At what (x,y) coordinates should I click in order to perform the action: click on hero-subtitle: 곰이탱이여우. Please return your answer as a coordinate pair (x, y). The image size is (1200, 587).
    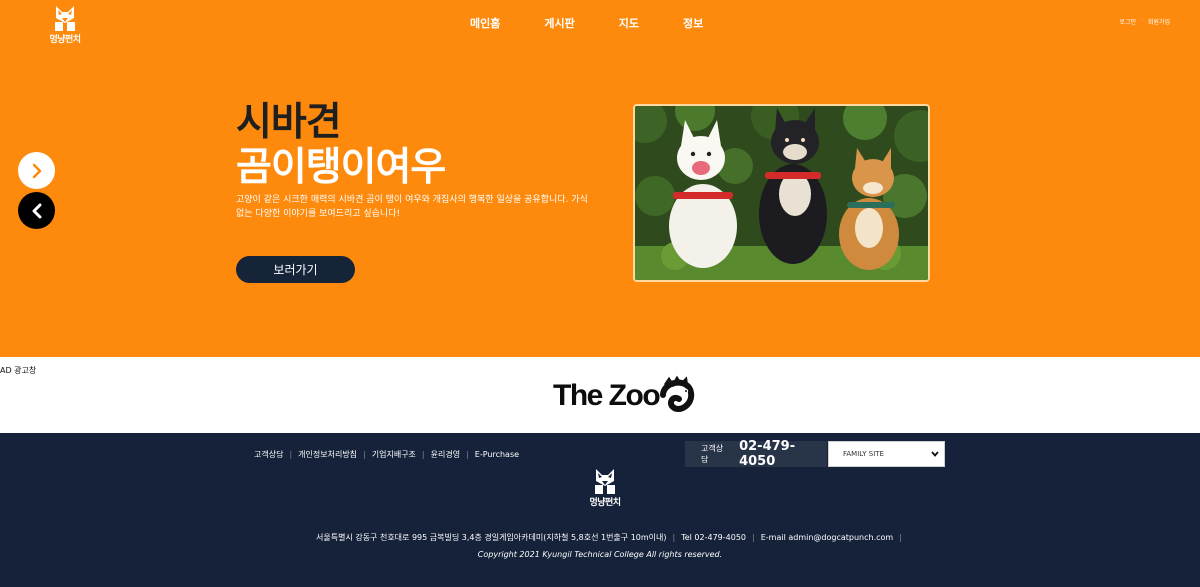
    Looking at the image, I should click on (341, 167).